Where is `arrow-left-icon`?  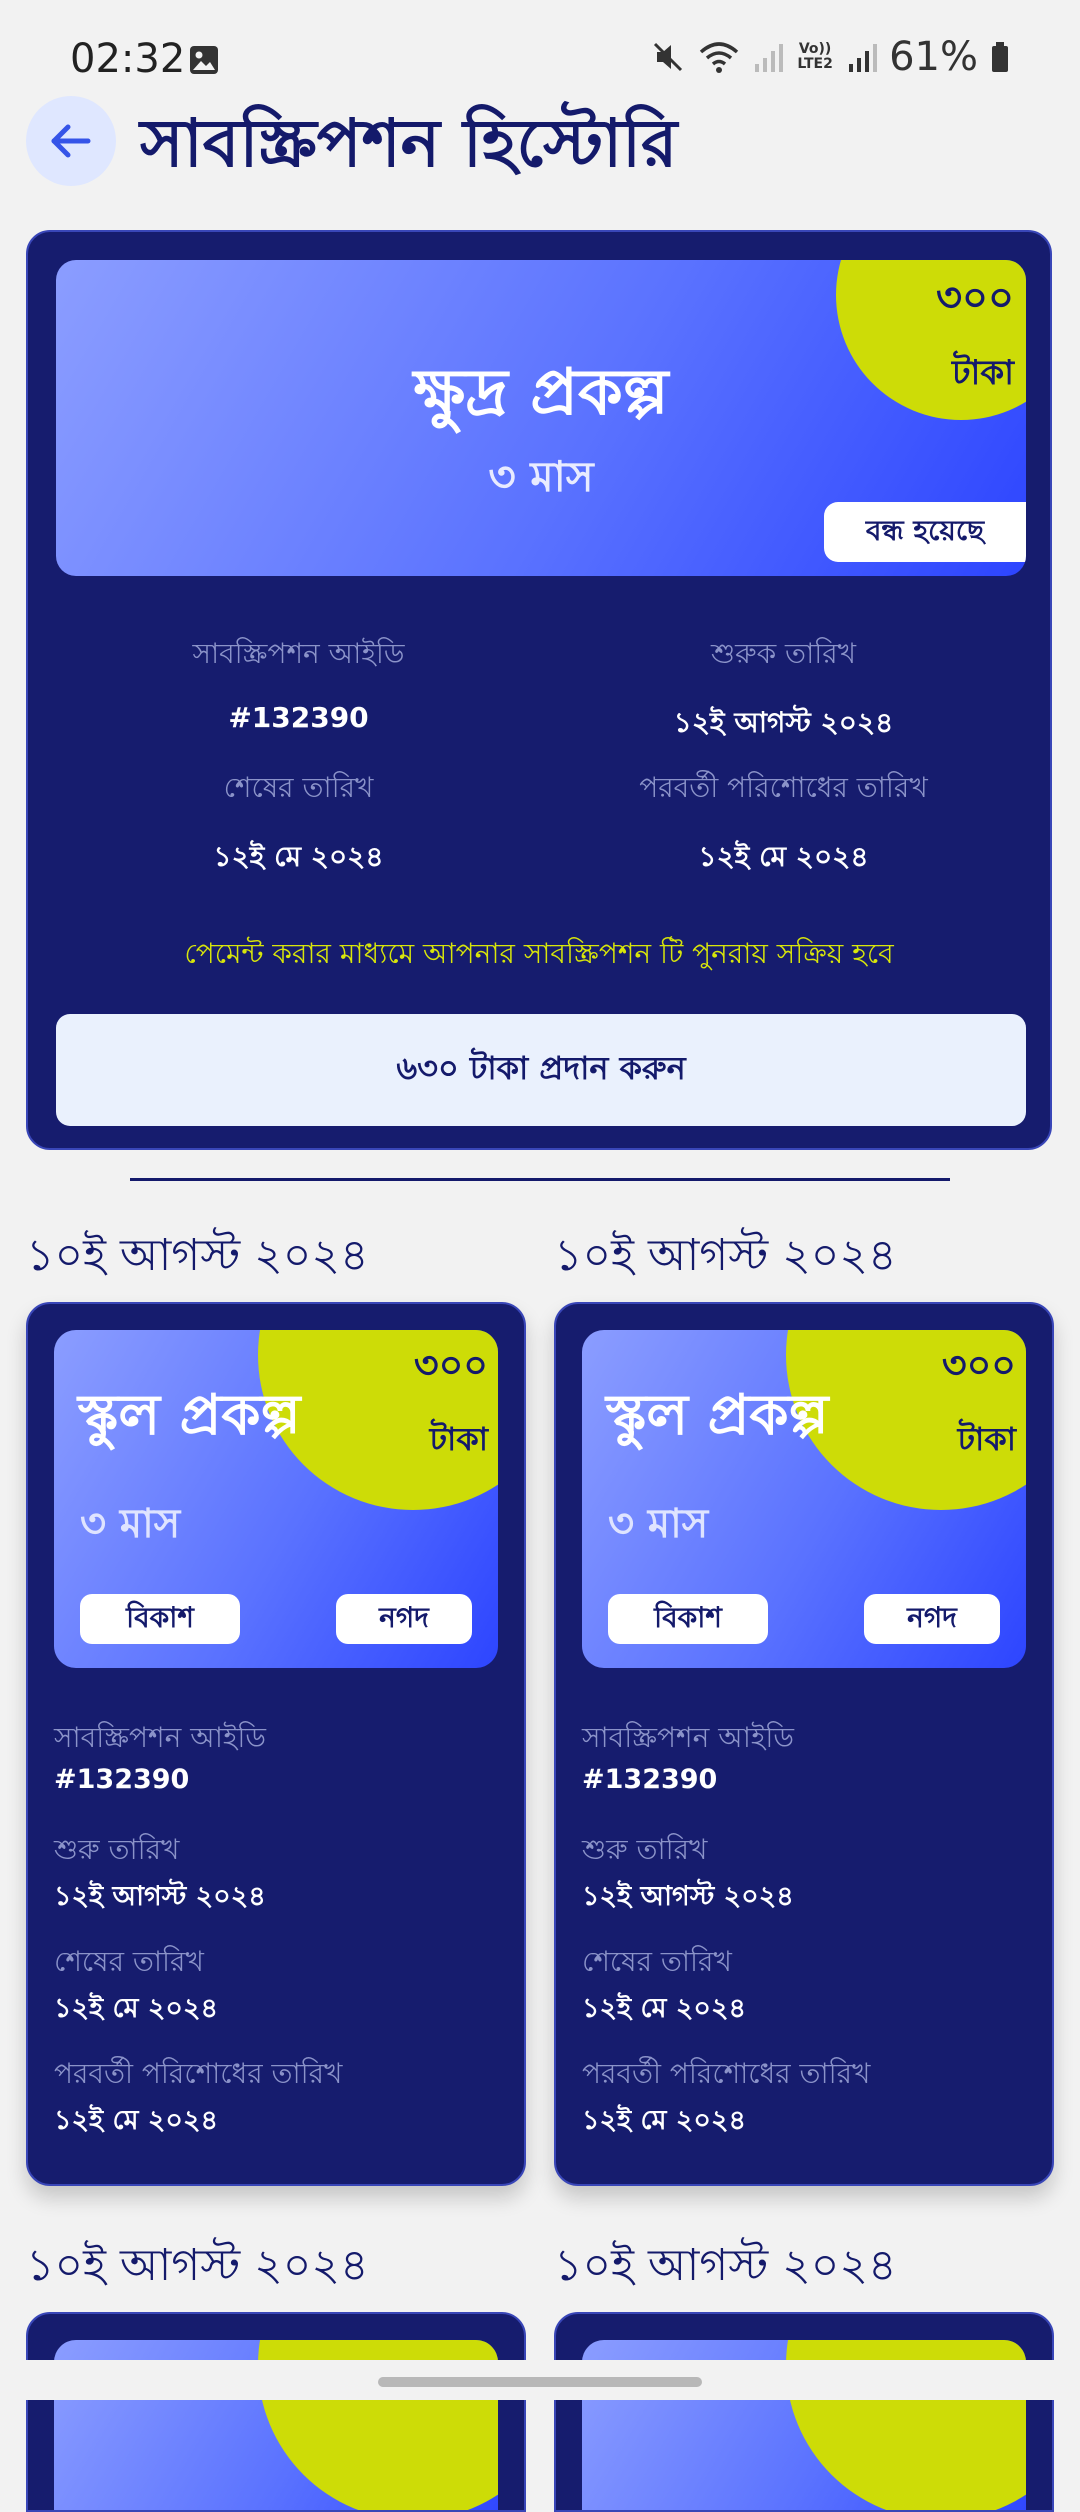
arrow-left-icon is located at coordinates (71, 141).